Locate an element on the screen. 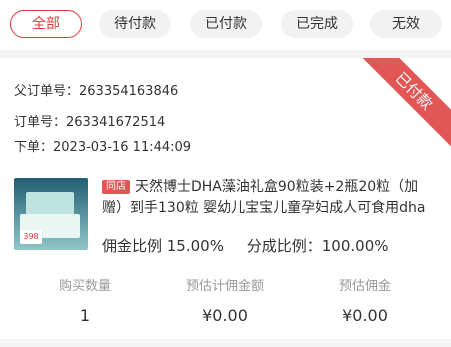  bottom-divider is located at coordinates (225, 343).